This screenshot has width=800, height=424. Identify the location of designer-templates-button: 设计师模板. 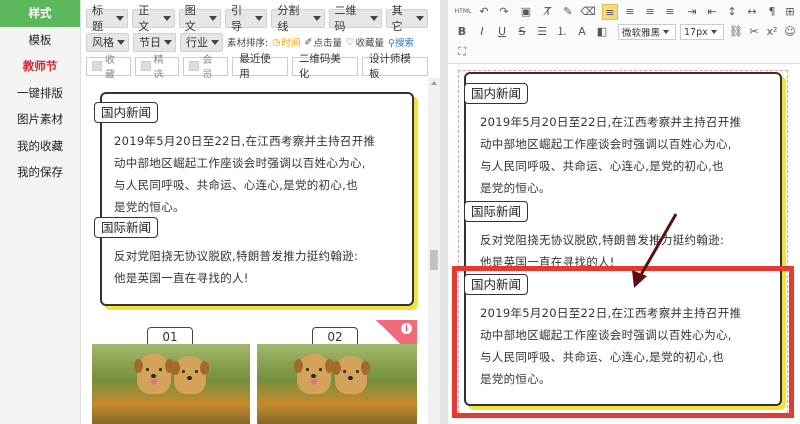
(395, 66).